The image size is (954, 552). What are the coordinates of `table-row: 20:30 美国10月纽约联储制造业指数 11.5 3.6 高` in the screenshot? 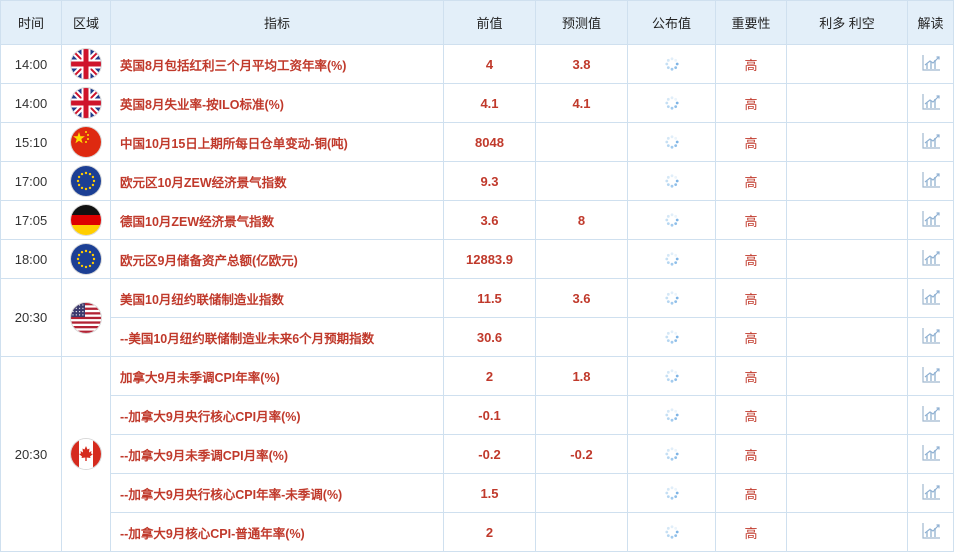 It's located at (477, 317).